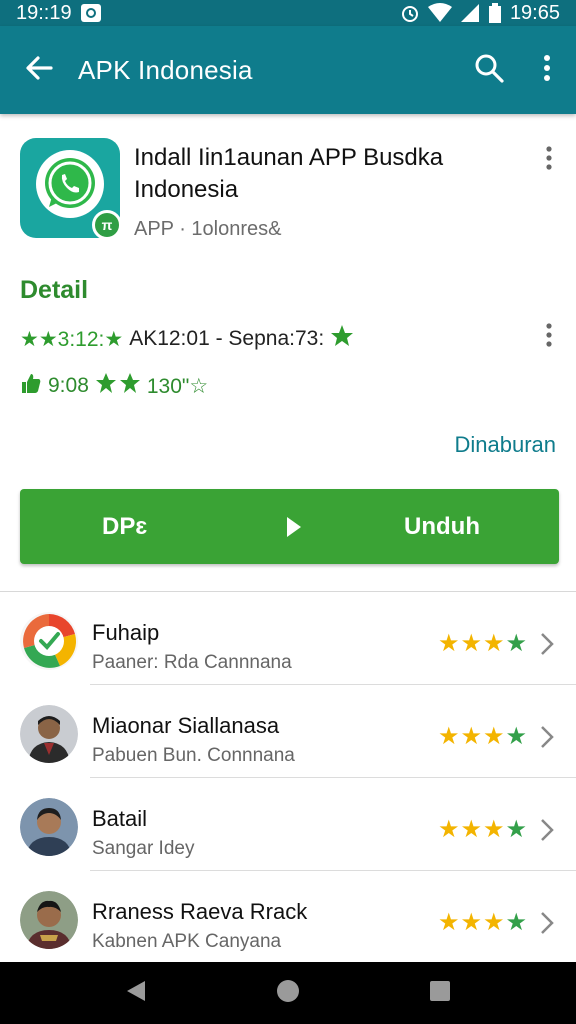  What do you see at coordinates (192, 662) in the screenshot?
I see `list-item-subtitle: Paaner: Rda Cannnana` at bounding box center [192, 662].